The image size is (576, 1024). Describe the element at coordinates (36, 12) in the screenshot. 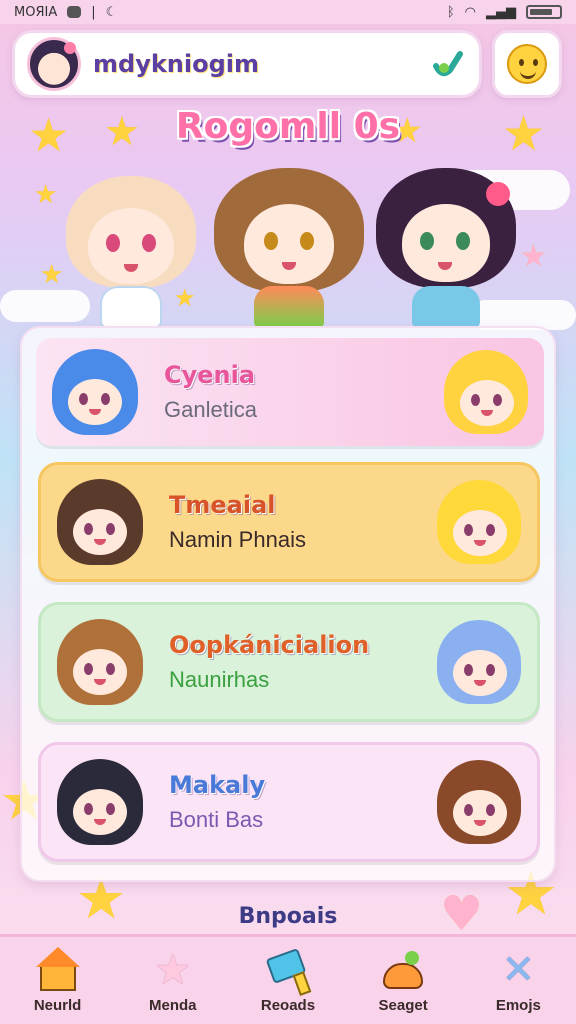

I see `carrier-label: MOЯIA` at that location.